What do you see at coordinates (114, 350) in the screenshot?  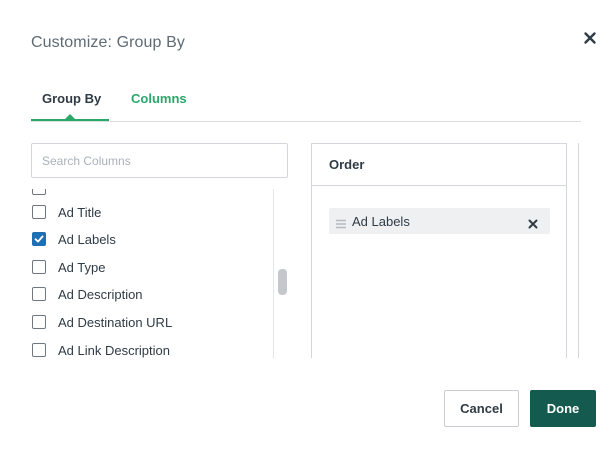 I see `column-label: Ad Link Description` at bounding box center [114, 350].